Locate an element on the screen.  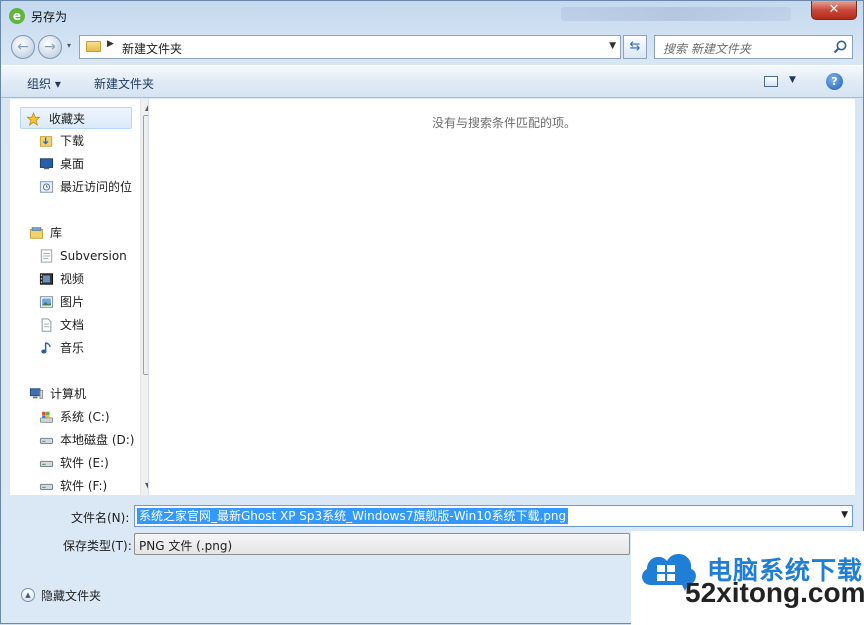
recent-places-icon is located at coordinates (46, 187).